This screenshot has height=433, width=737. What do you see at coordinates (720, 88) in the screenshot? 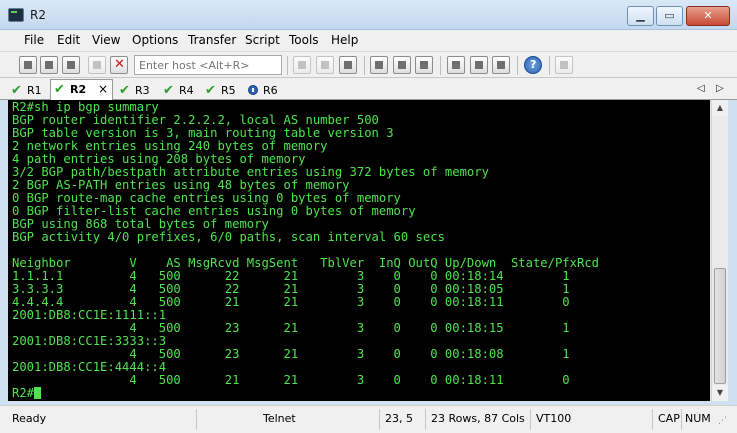
I see `tab-next-icon: ▷` at bounding box center [720, 88].